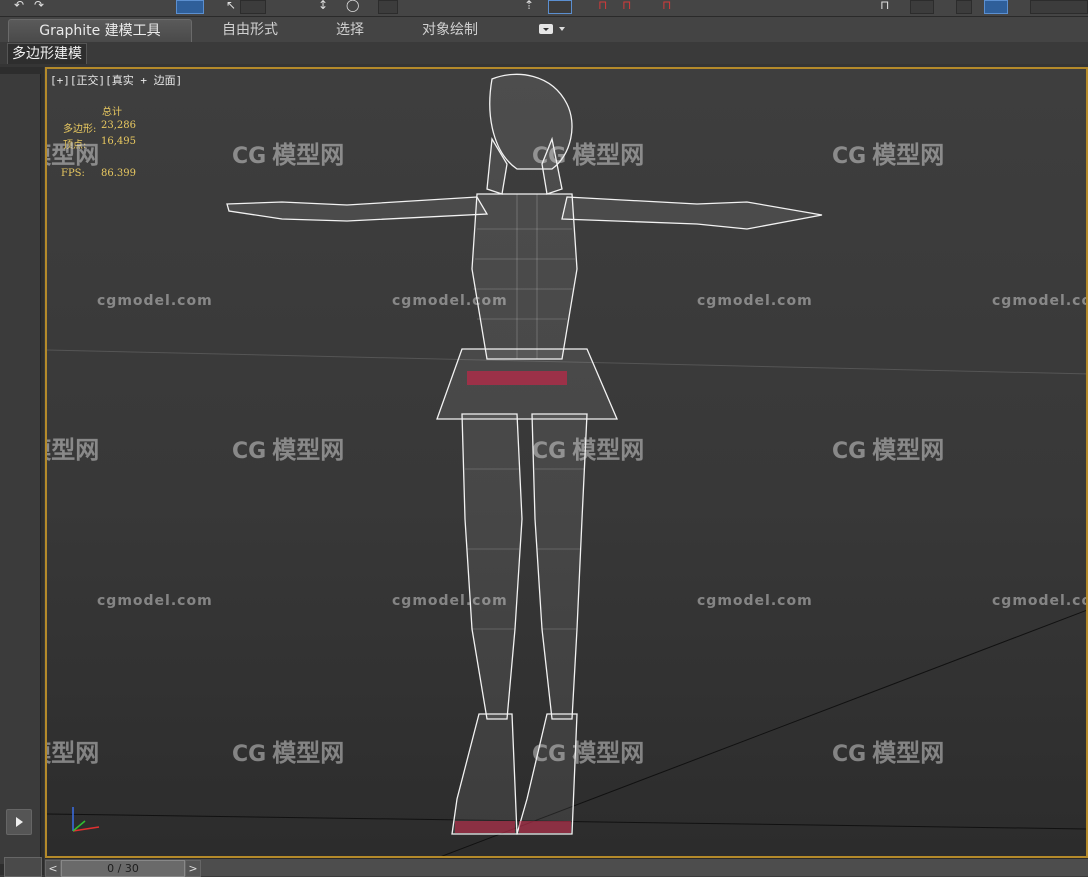 Image resolution: width=1088 pixels, height=877 pixels. Describe the element at coordinates (388, 7) in the screenshot. I see `snap-button` at that location.